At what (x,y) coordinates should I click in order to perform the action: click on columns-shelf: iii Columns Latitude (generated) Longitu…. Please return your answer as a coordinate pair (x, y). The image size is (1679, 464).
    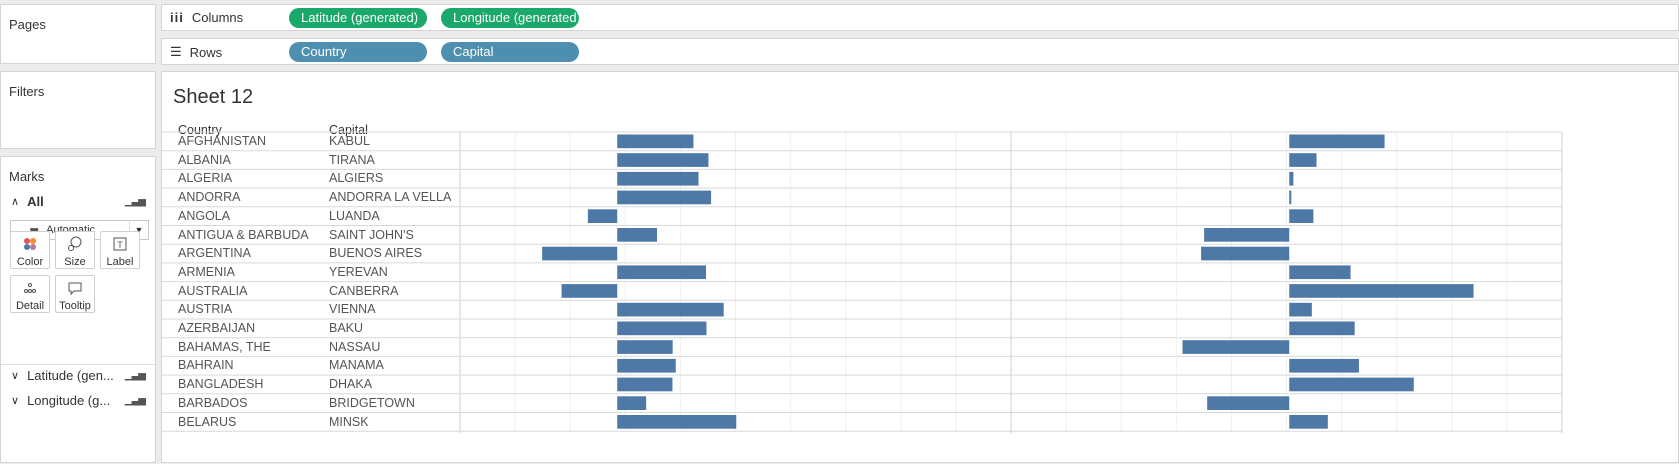
    Looking at the image, I should click on (920, 17).